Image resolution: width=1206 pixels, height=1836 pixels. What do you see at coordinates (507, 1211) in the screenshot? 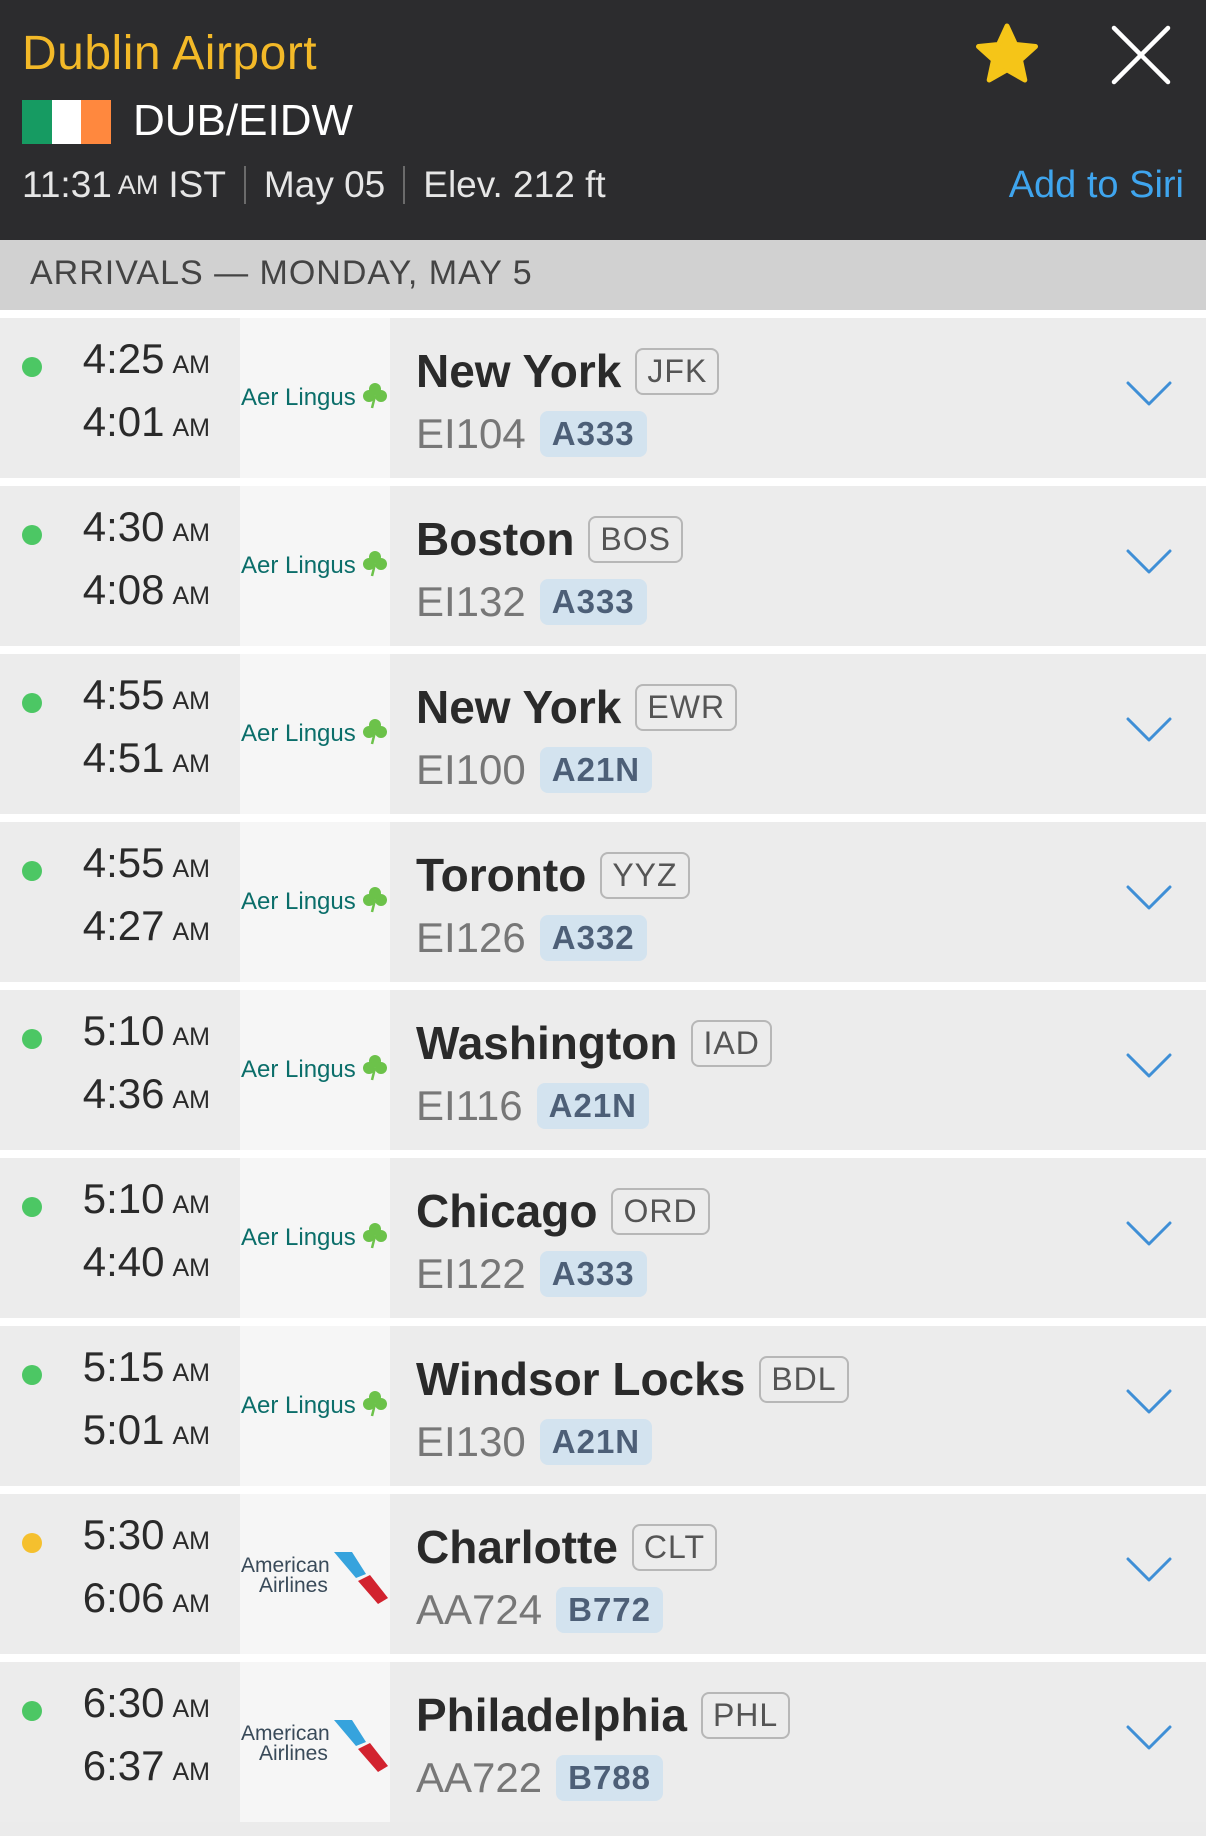
I see `origin-city: Chicago` at bounding box center [507, 1211].